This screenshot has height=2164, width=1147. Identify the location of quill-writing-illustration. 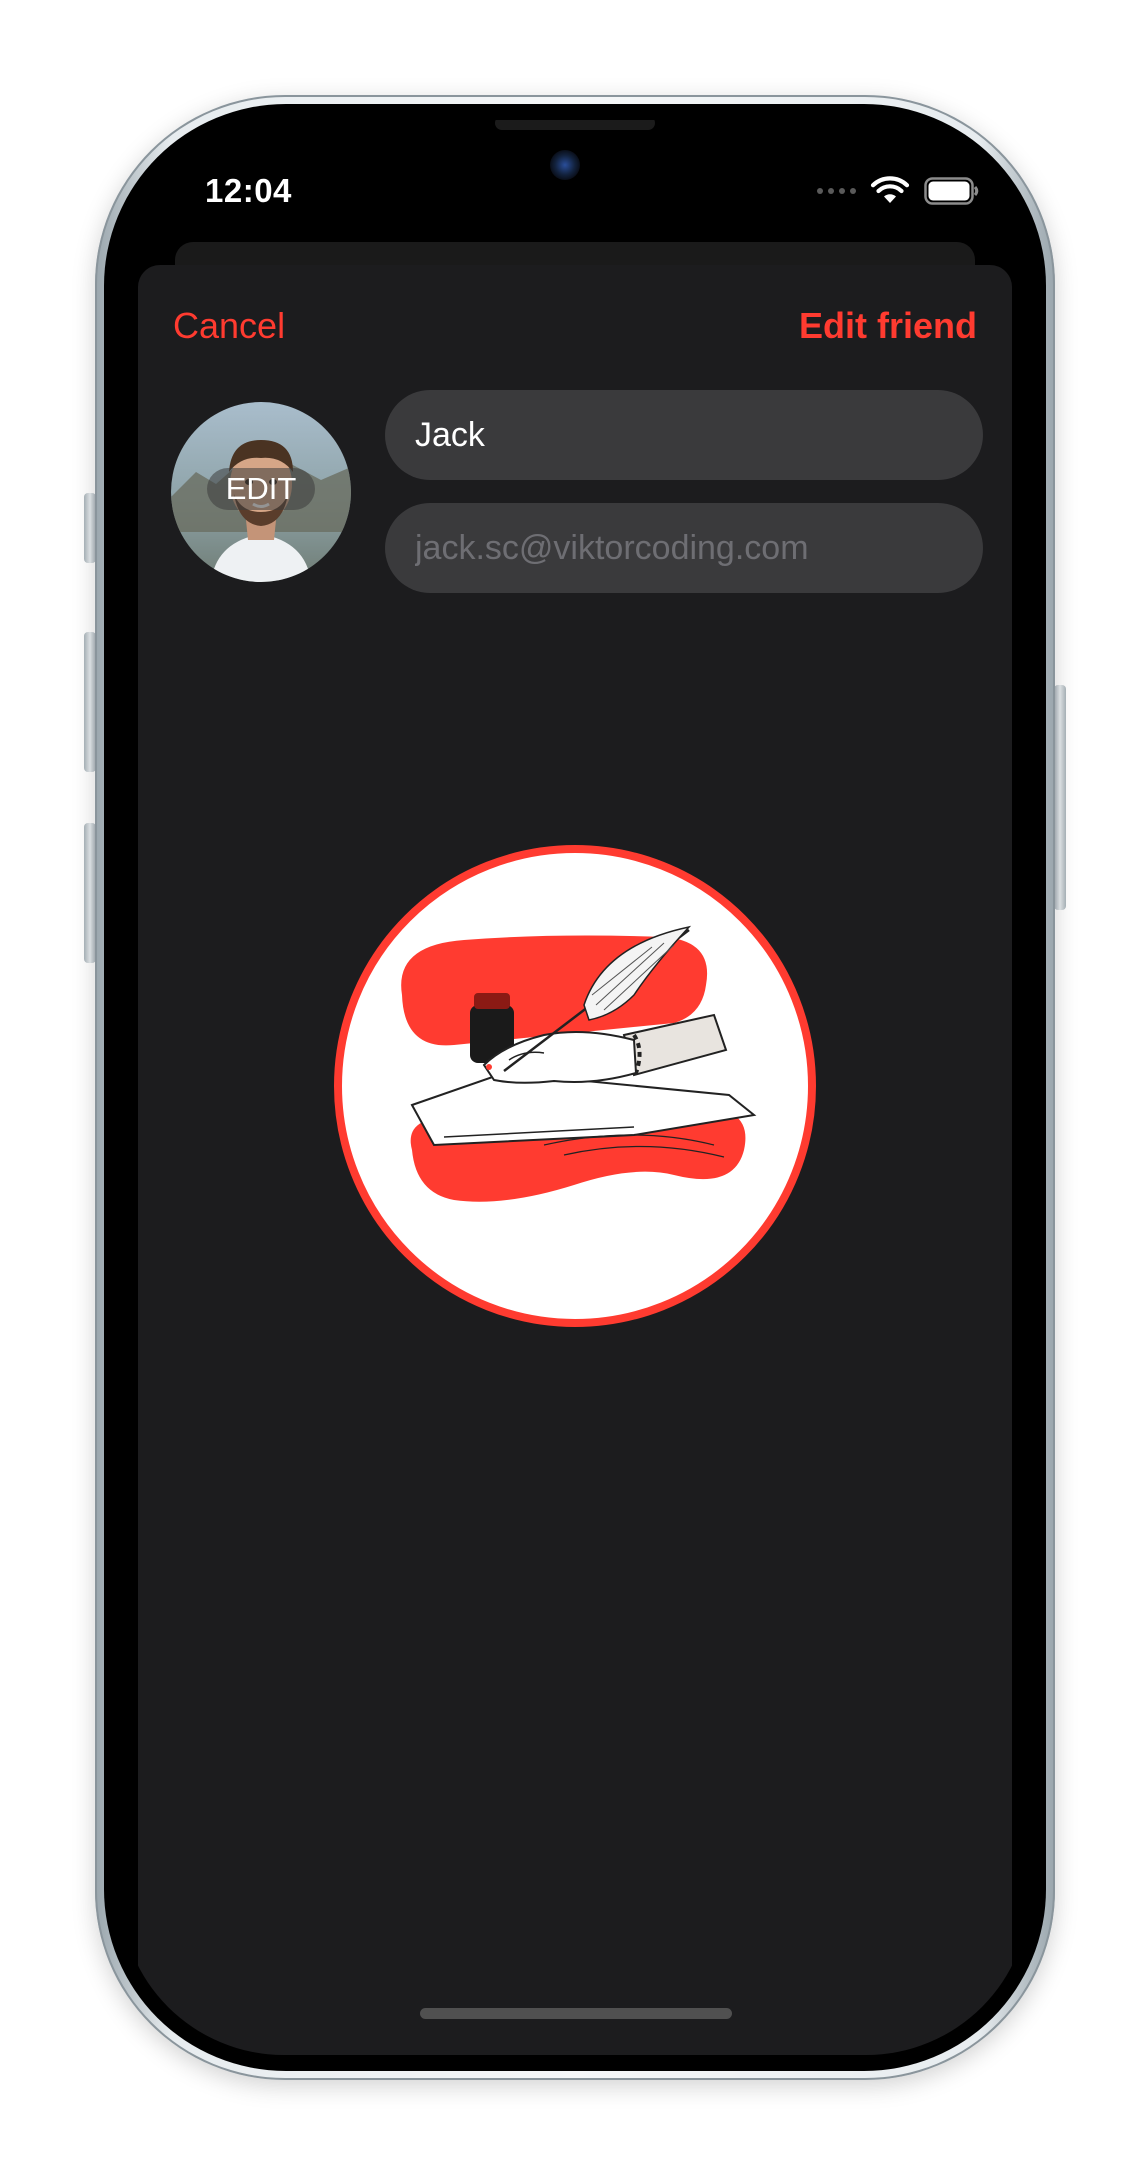
(575, 1086).